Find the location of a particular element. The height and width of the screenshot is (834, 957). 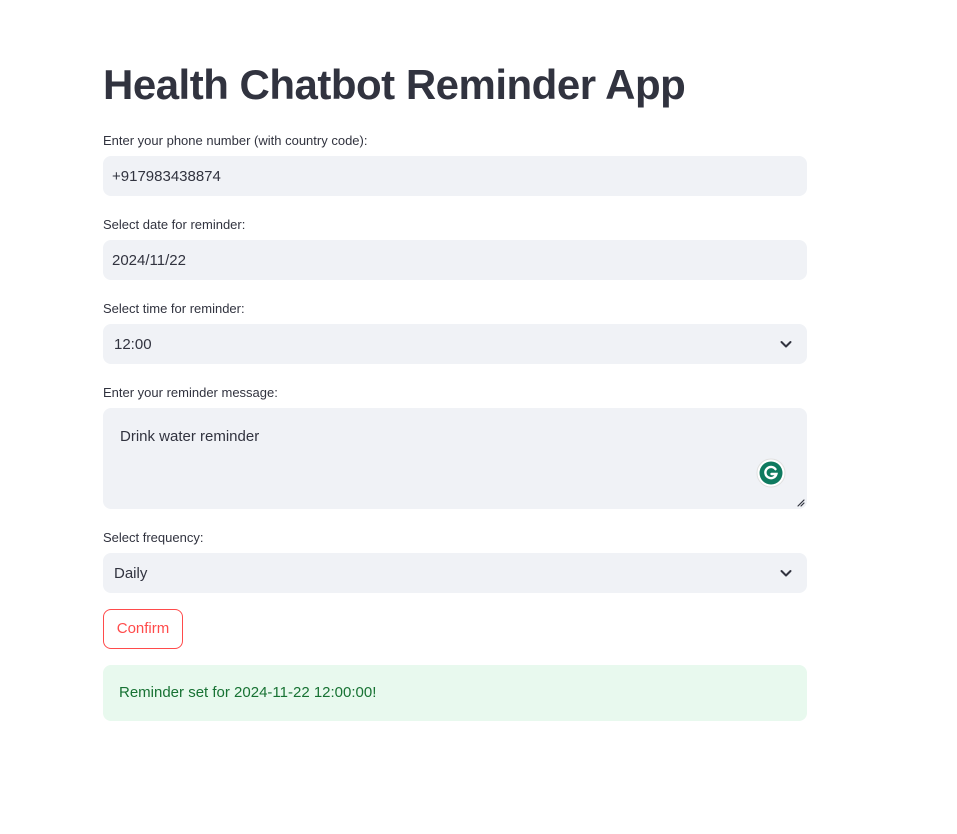

success-alert-text: Reminder set for 2024-11-22 12:00:00! is located at coordinates (248, 692).